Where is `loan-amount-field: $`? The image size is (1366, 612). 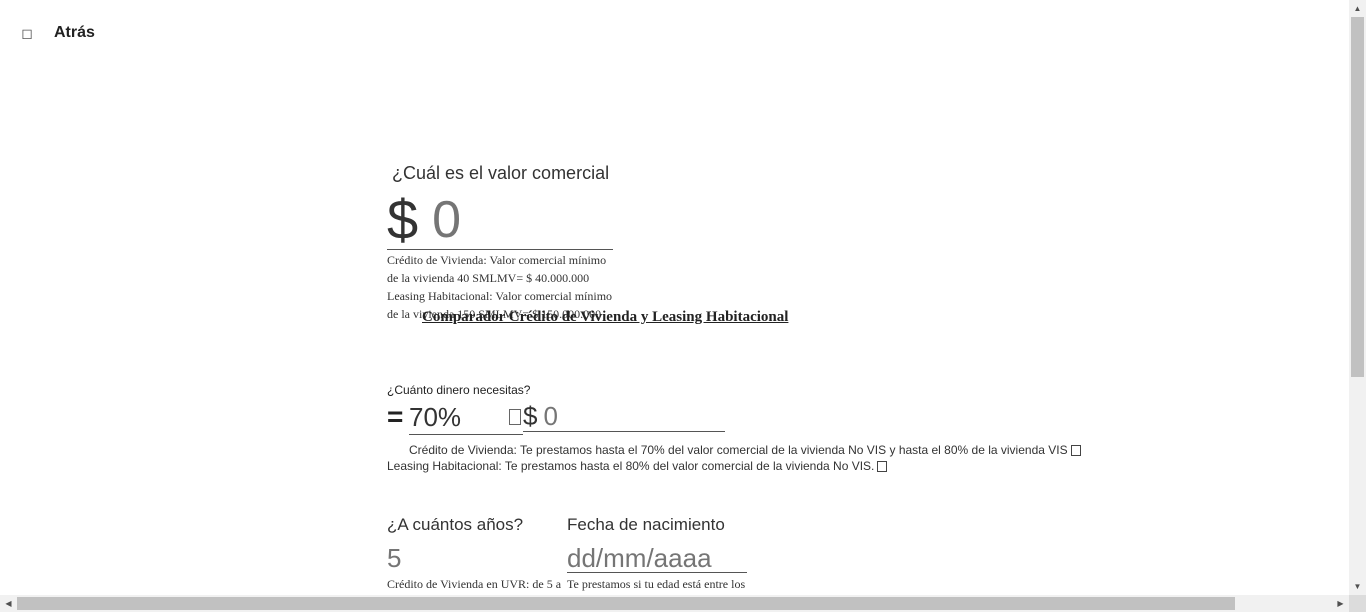
loan-amount-field: $ is located at coordinates (624, 415).